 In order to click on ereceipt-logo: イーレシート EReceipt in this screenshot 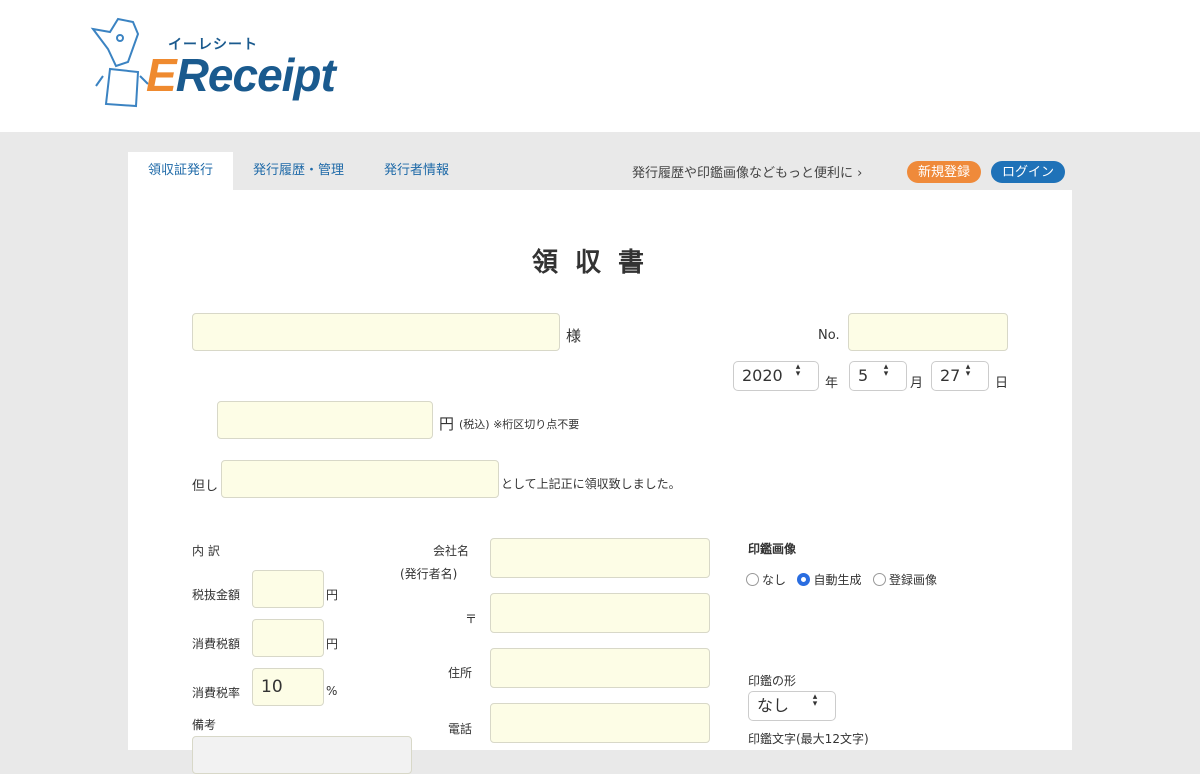, I will do `click(218, 64)`.